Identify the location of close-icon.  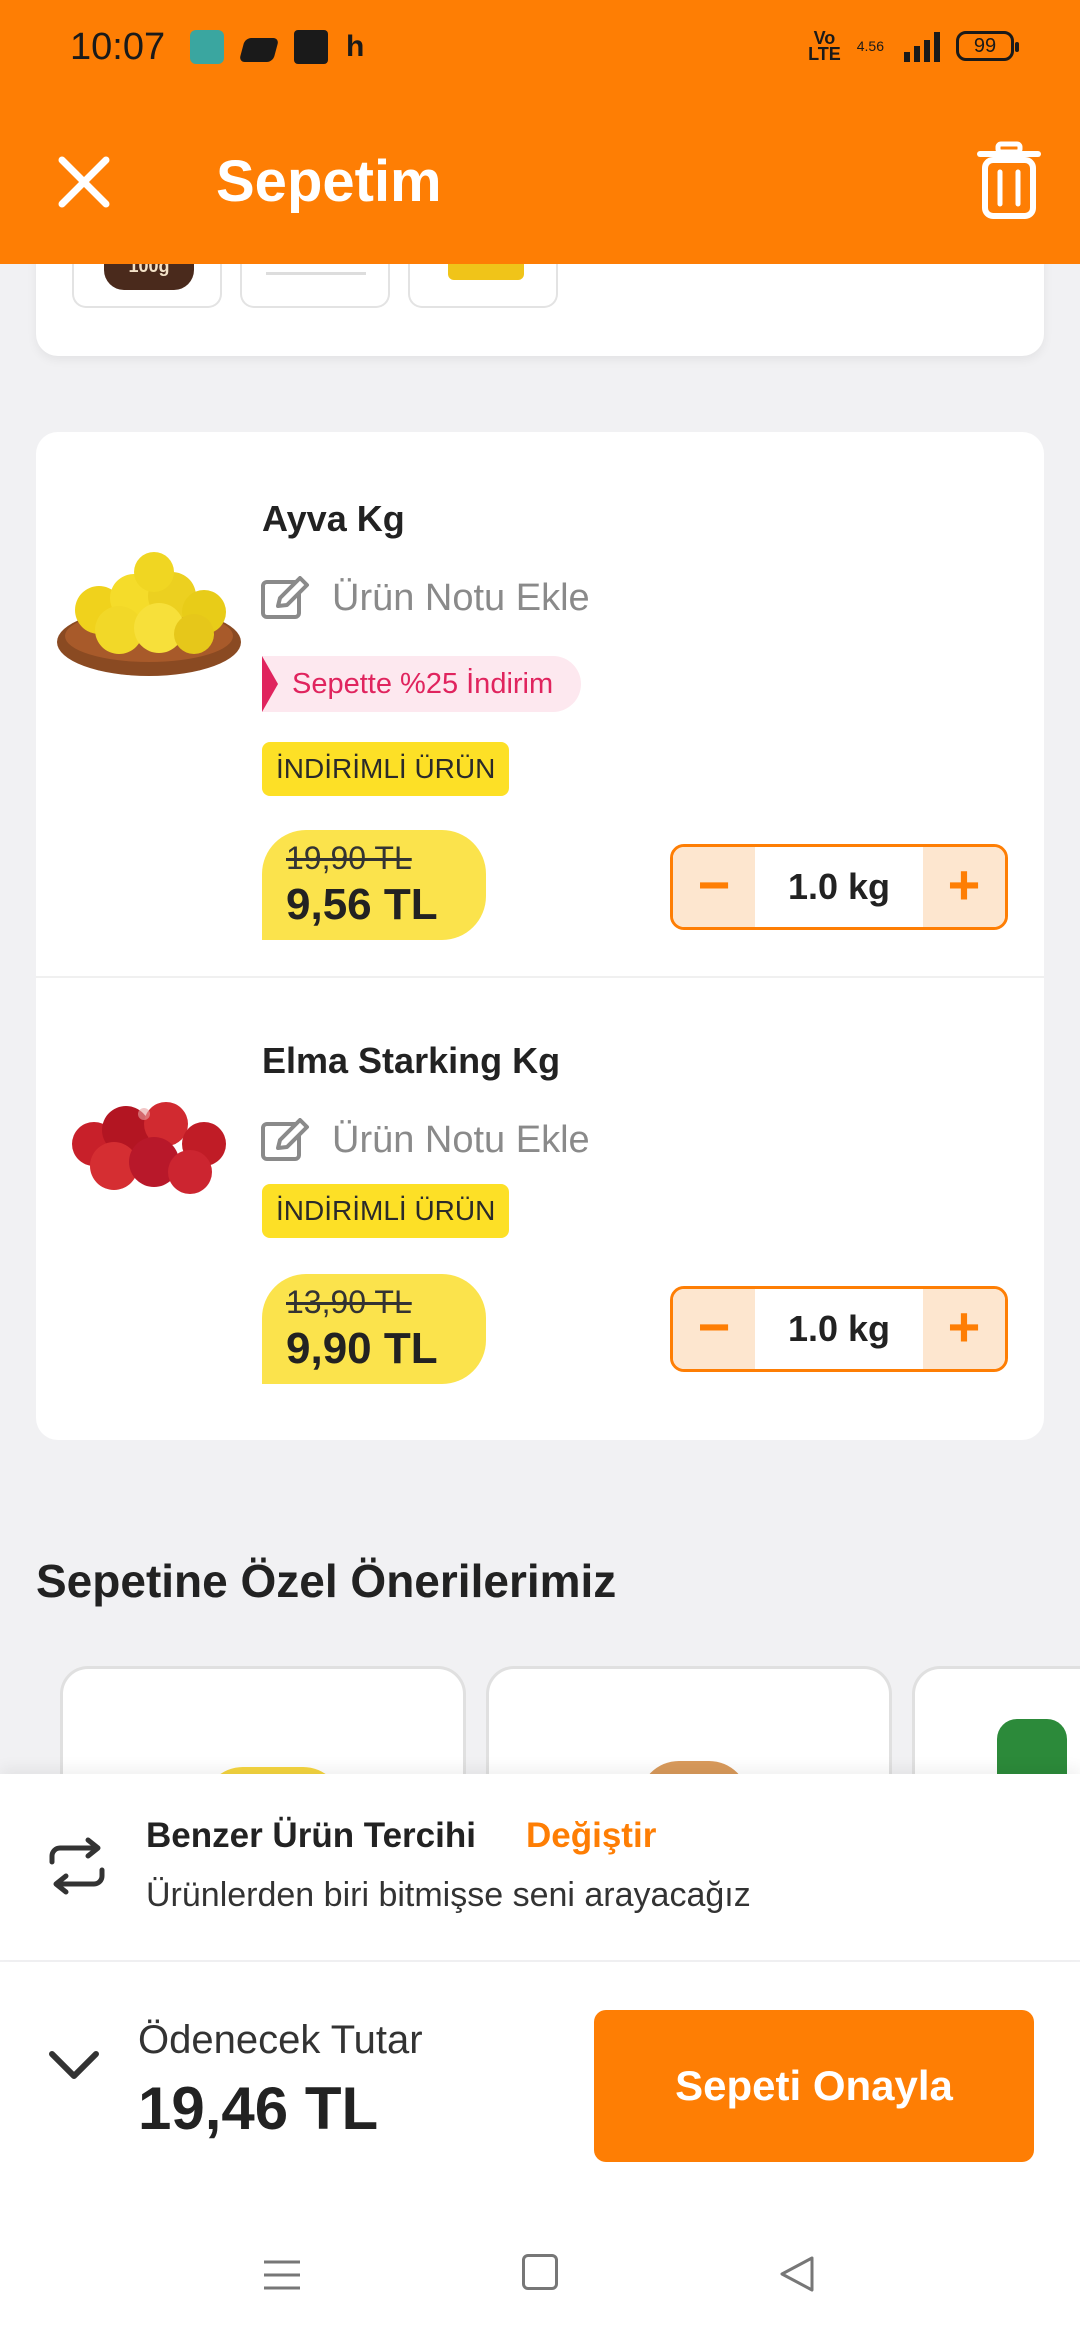
(84, 182).